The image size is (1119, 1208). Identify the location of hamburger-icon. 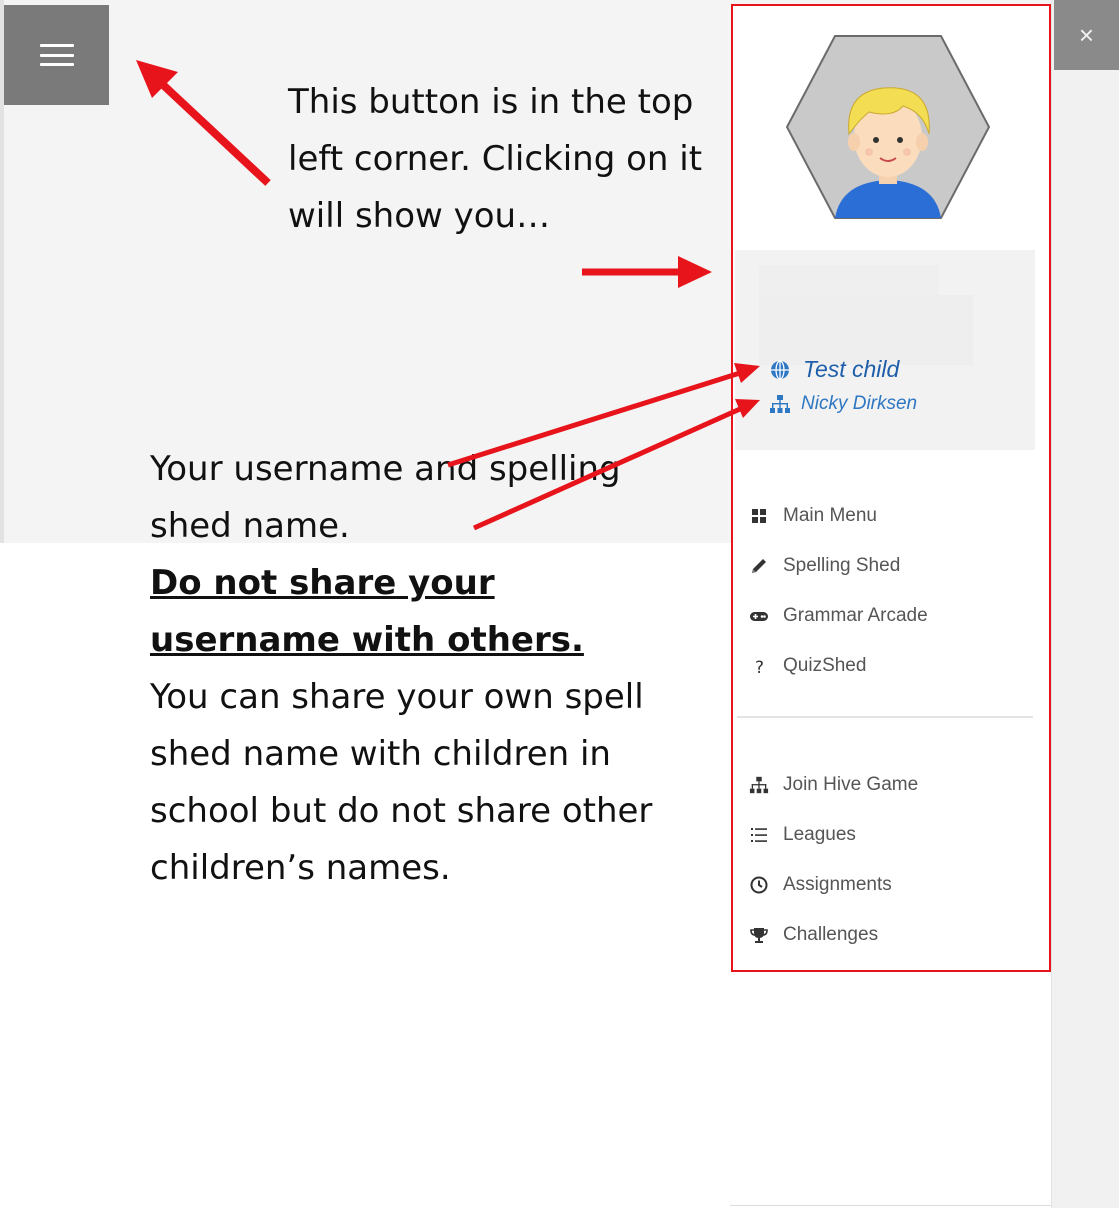
(56, 55).